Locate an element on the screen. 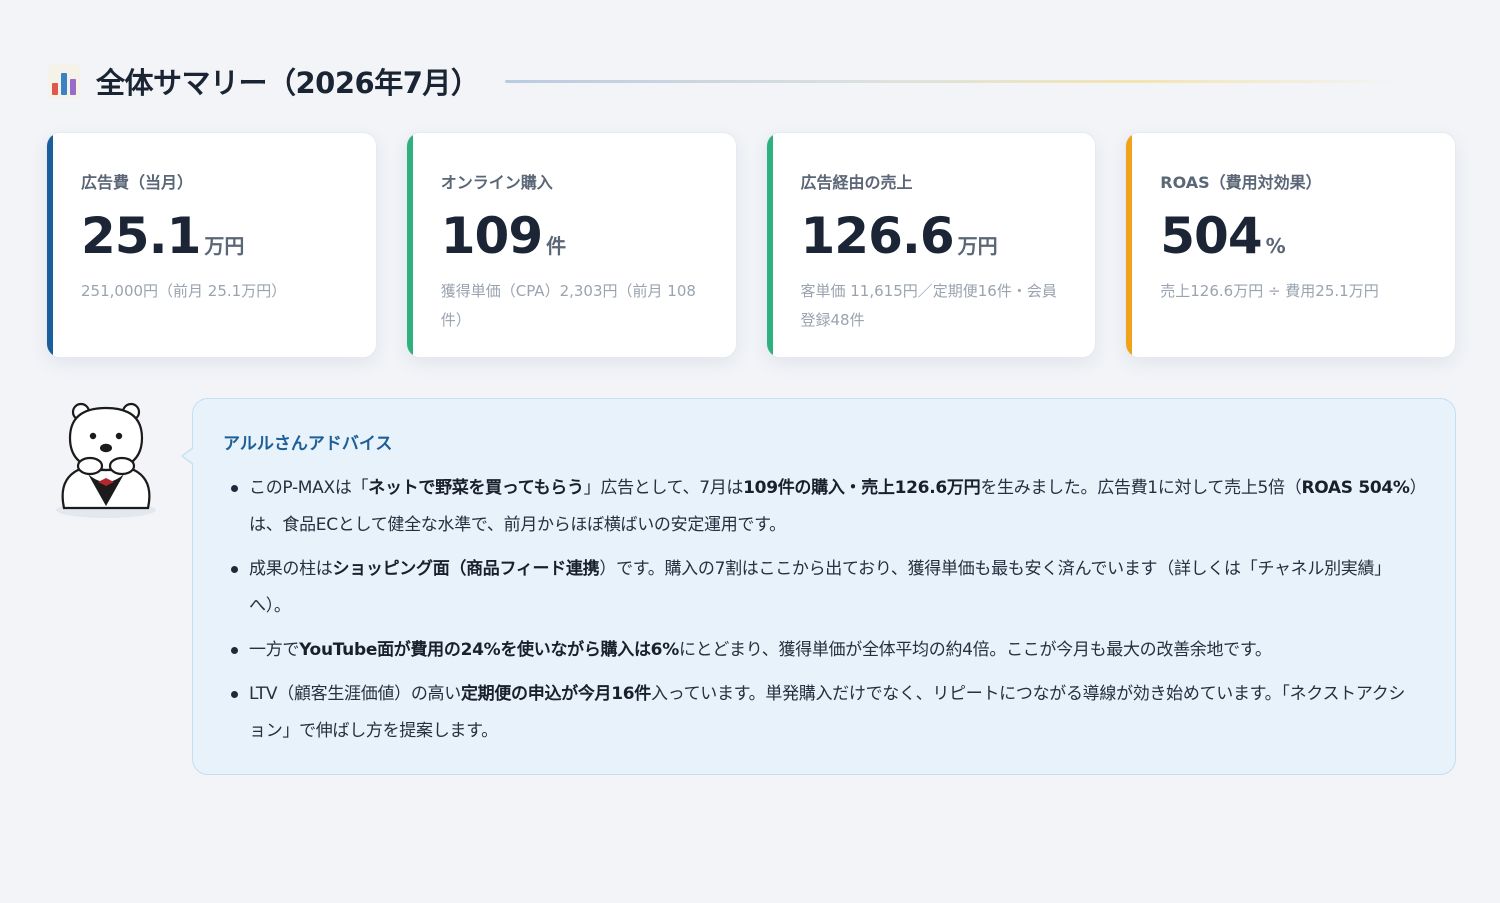 The image size is (1500, 903). advice-emphasis: ROAS 504% is located at coordinates (1355, 488).